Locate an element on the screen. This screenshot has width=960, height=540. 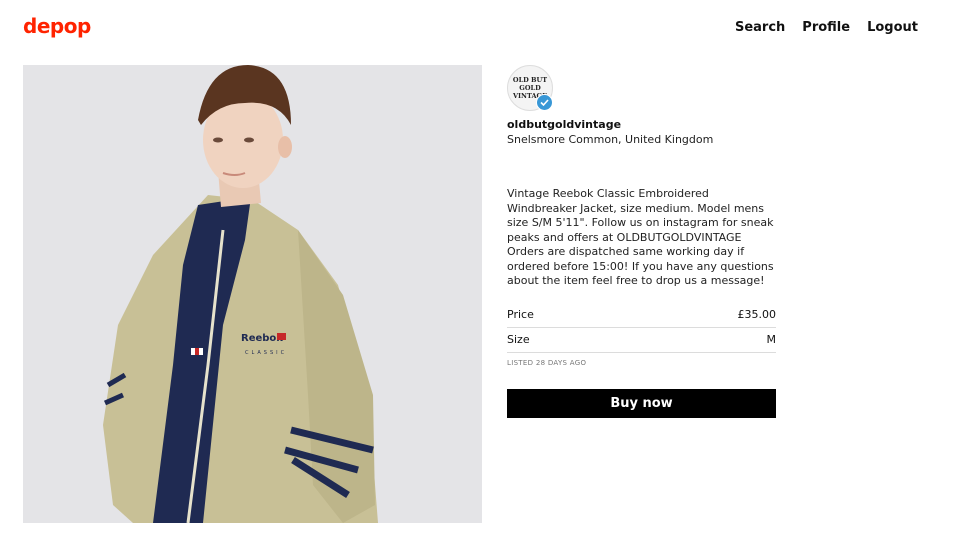
seller-location: Snelsmore Common, United Kingdom is located at coordinates (610, 139).